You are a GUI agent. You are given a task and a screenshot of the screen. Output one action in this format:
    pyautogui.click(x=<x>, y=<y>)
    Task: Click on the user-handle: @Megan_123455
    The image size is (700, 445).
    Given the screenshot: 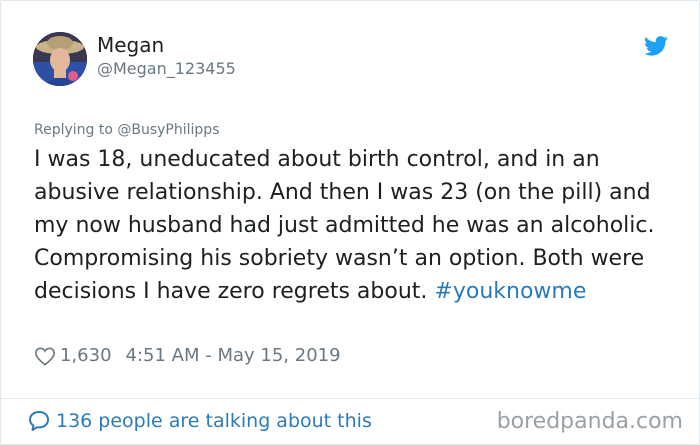 What is the action you would take?
    pyautogui.click(x=166, y=69)
    